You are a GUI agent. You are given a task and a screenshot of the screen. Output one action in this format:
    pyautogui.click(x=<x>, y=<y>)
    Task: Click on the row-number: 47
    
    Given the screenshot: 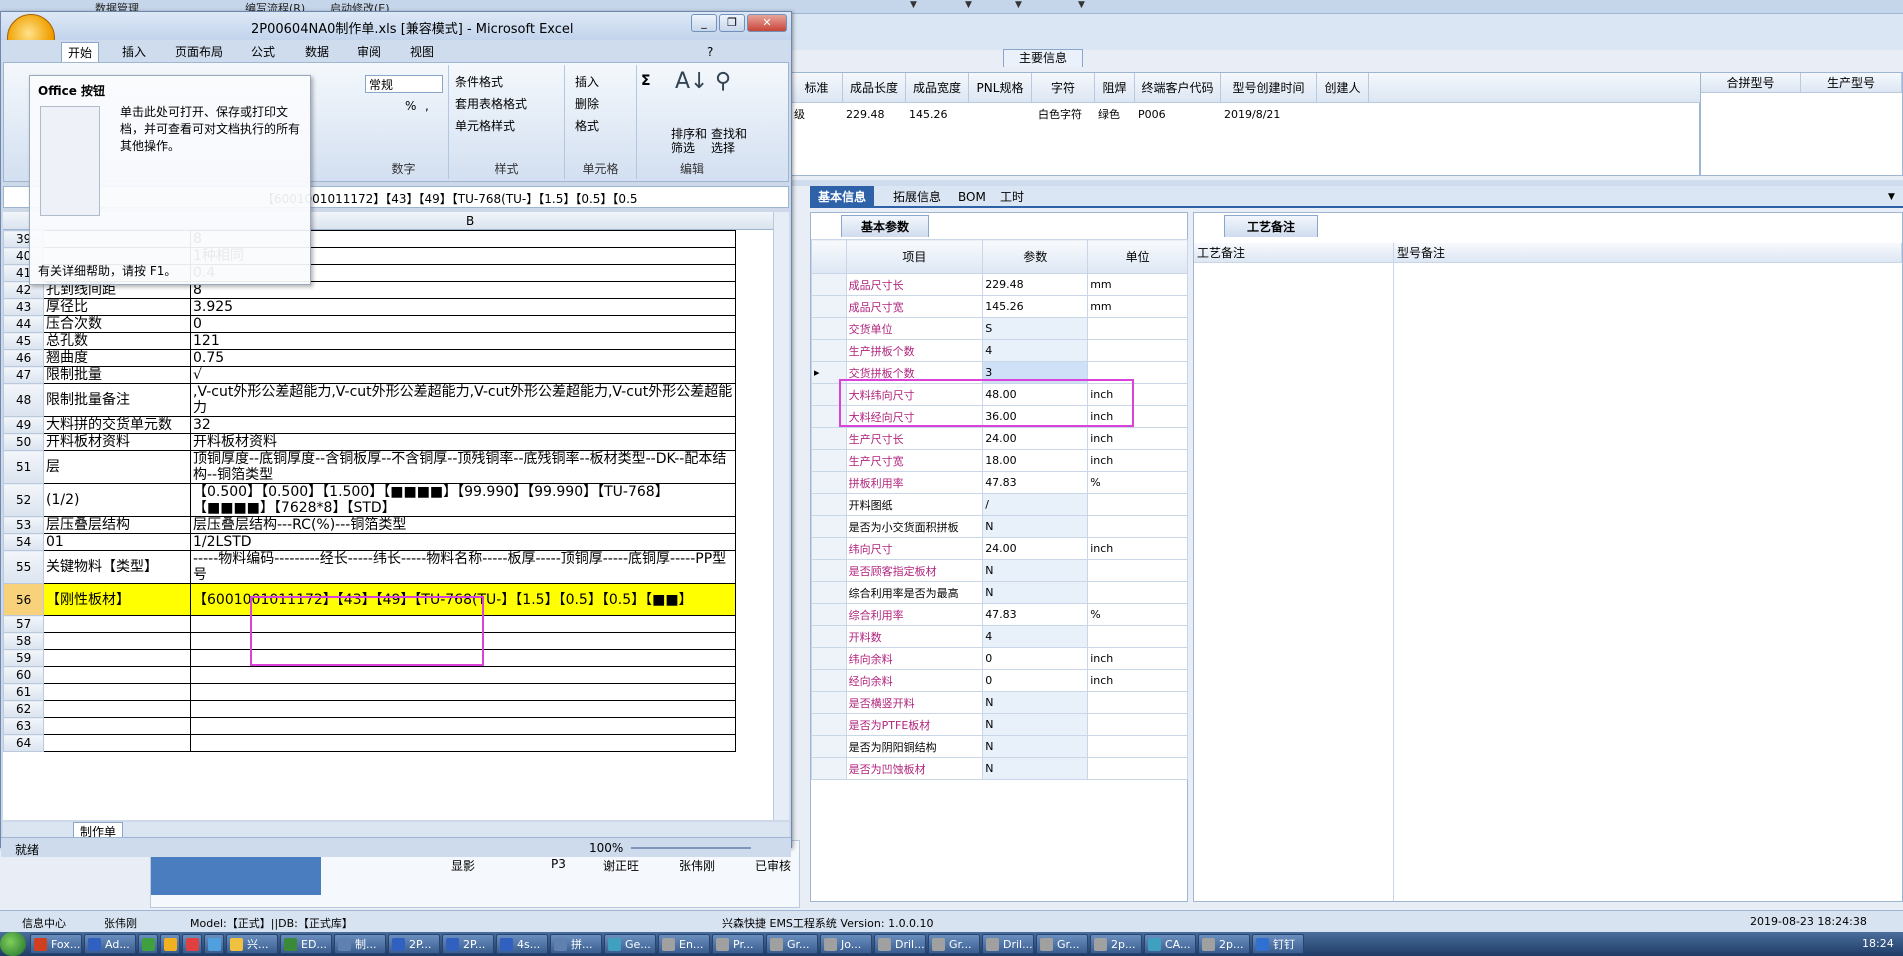 What is the action you would take?
    pyautogui.click(x=23, y=375)
    